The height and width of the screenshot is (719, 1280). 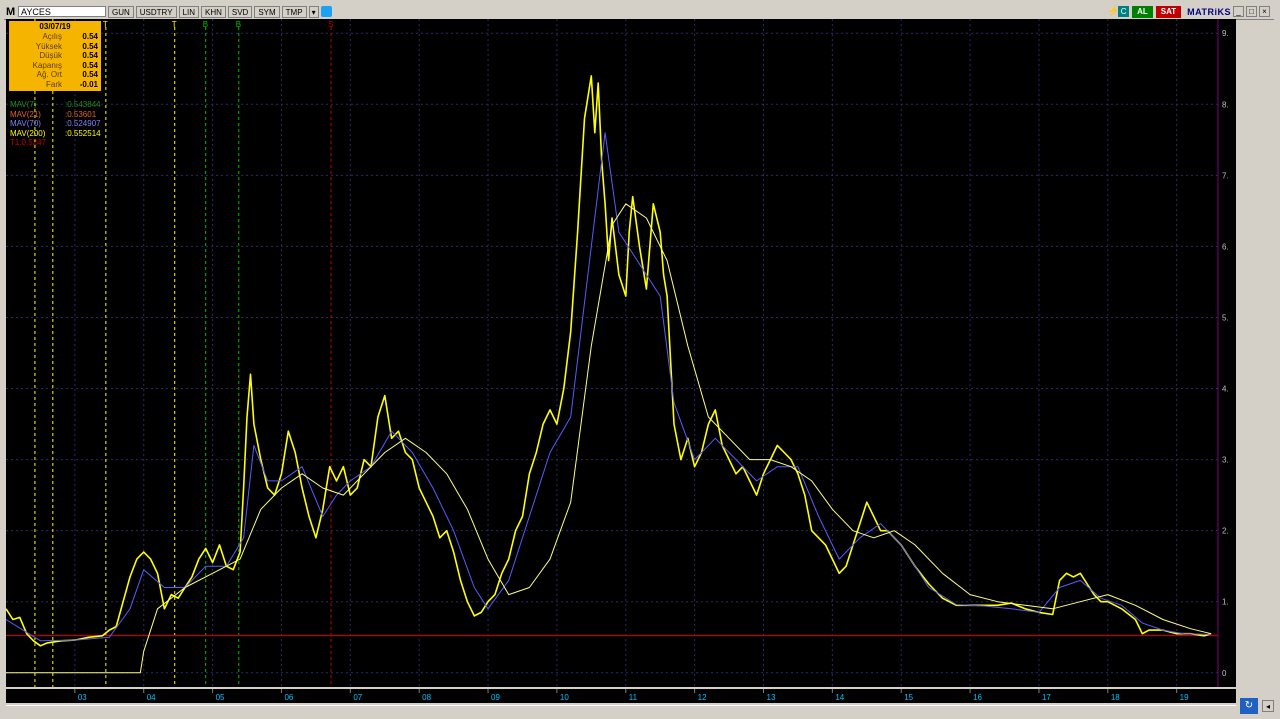 I want to click on toolbar-left: M AYCES GUN USDTRY LIN KHN SVD SYM TMP ▾, so click(x=169, y=11).